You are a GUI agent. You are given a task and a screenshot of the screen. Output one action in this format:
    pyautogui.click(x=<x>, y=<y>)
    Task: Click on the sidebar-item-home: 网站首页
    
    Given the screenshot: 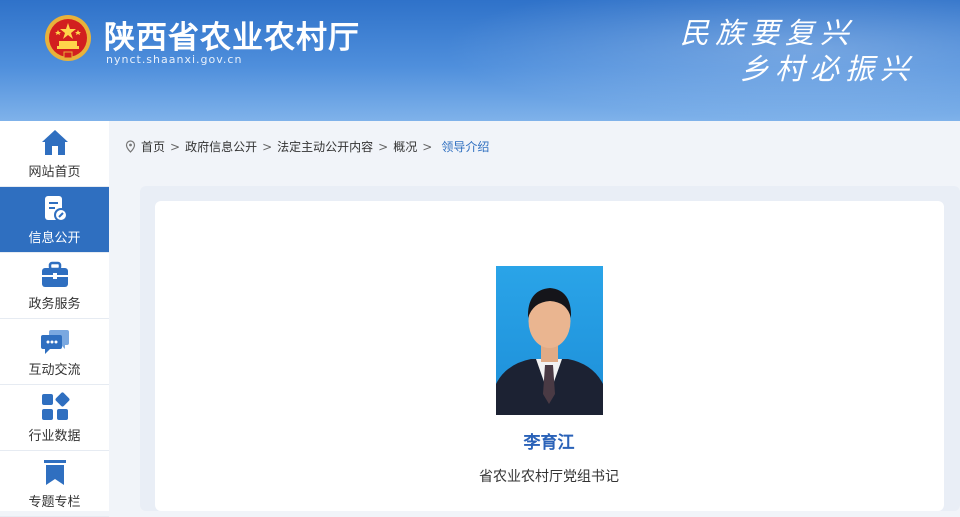 What is the action you would take?
    pyautogui.click(x=54, y=154)
    